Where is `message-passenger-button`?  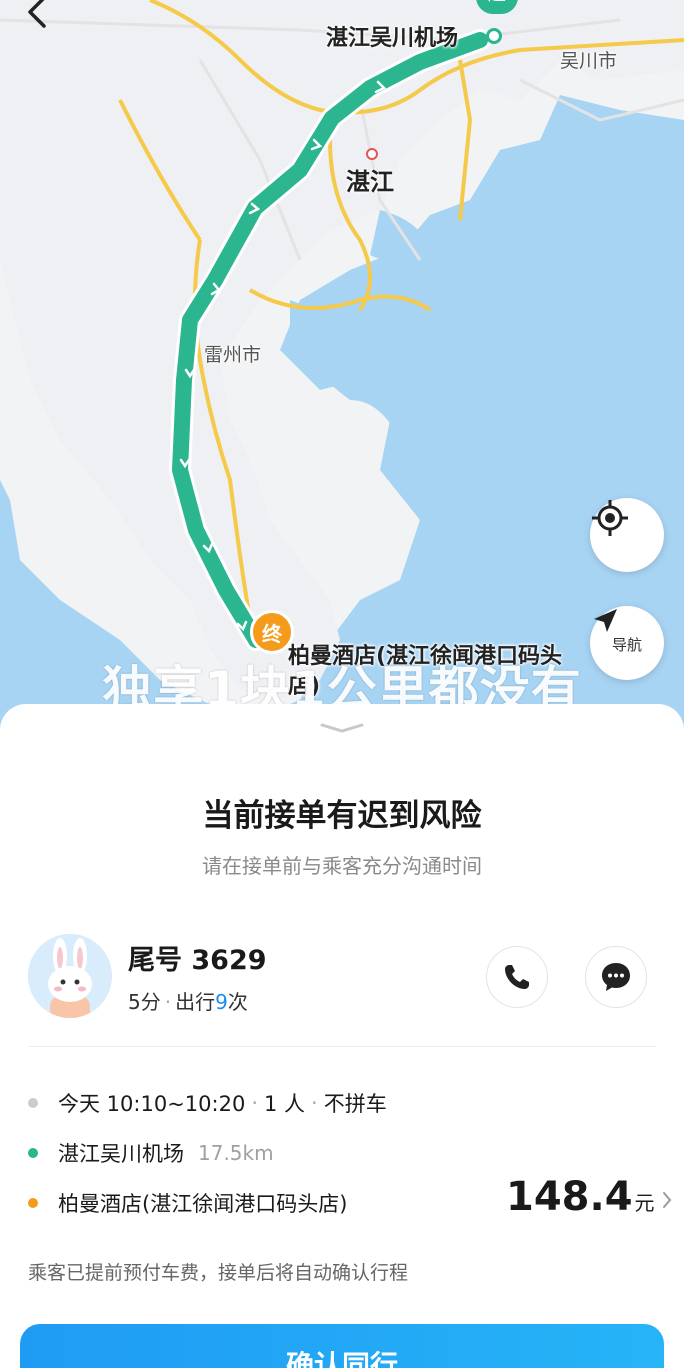
message-passenger-button is located at coordinates (616, 977).